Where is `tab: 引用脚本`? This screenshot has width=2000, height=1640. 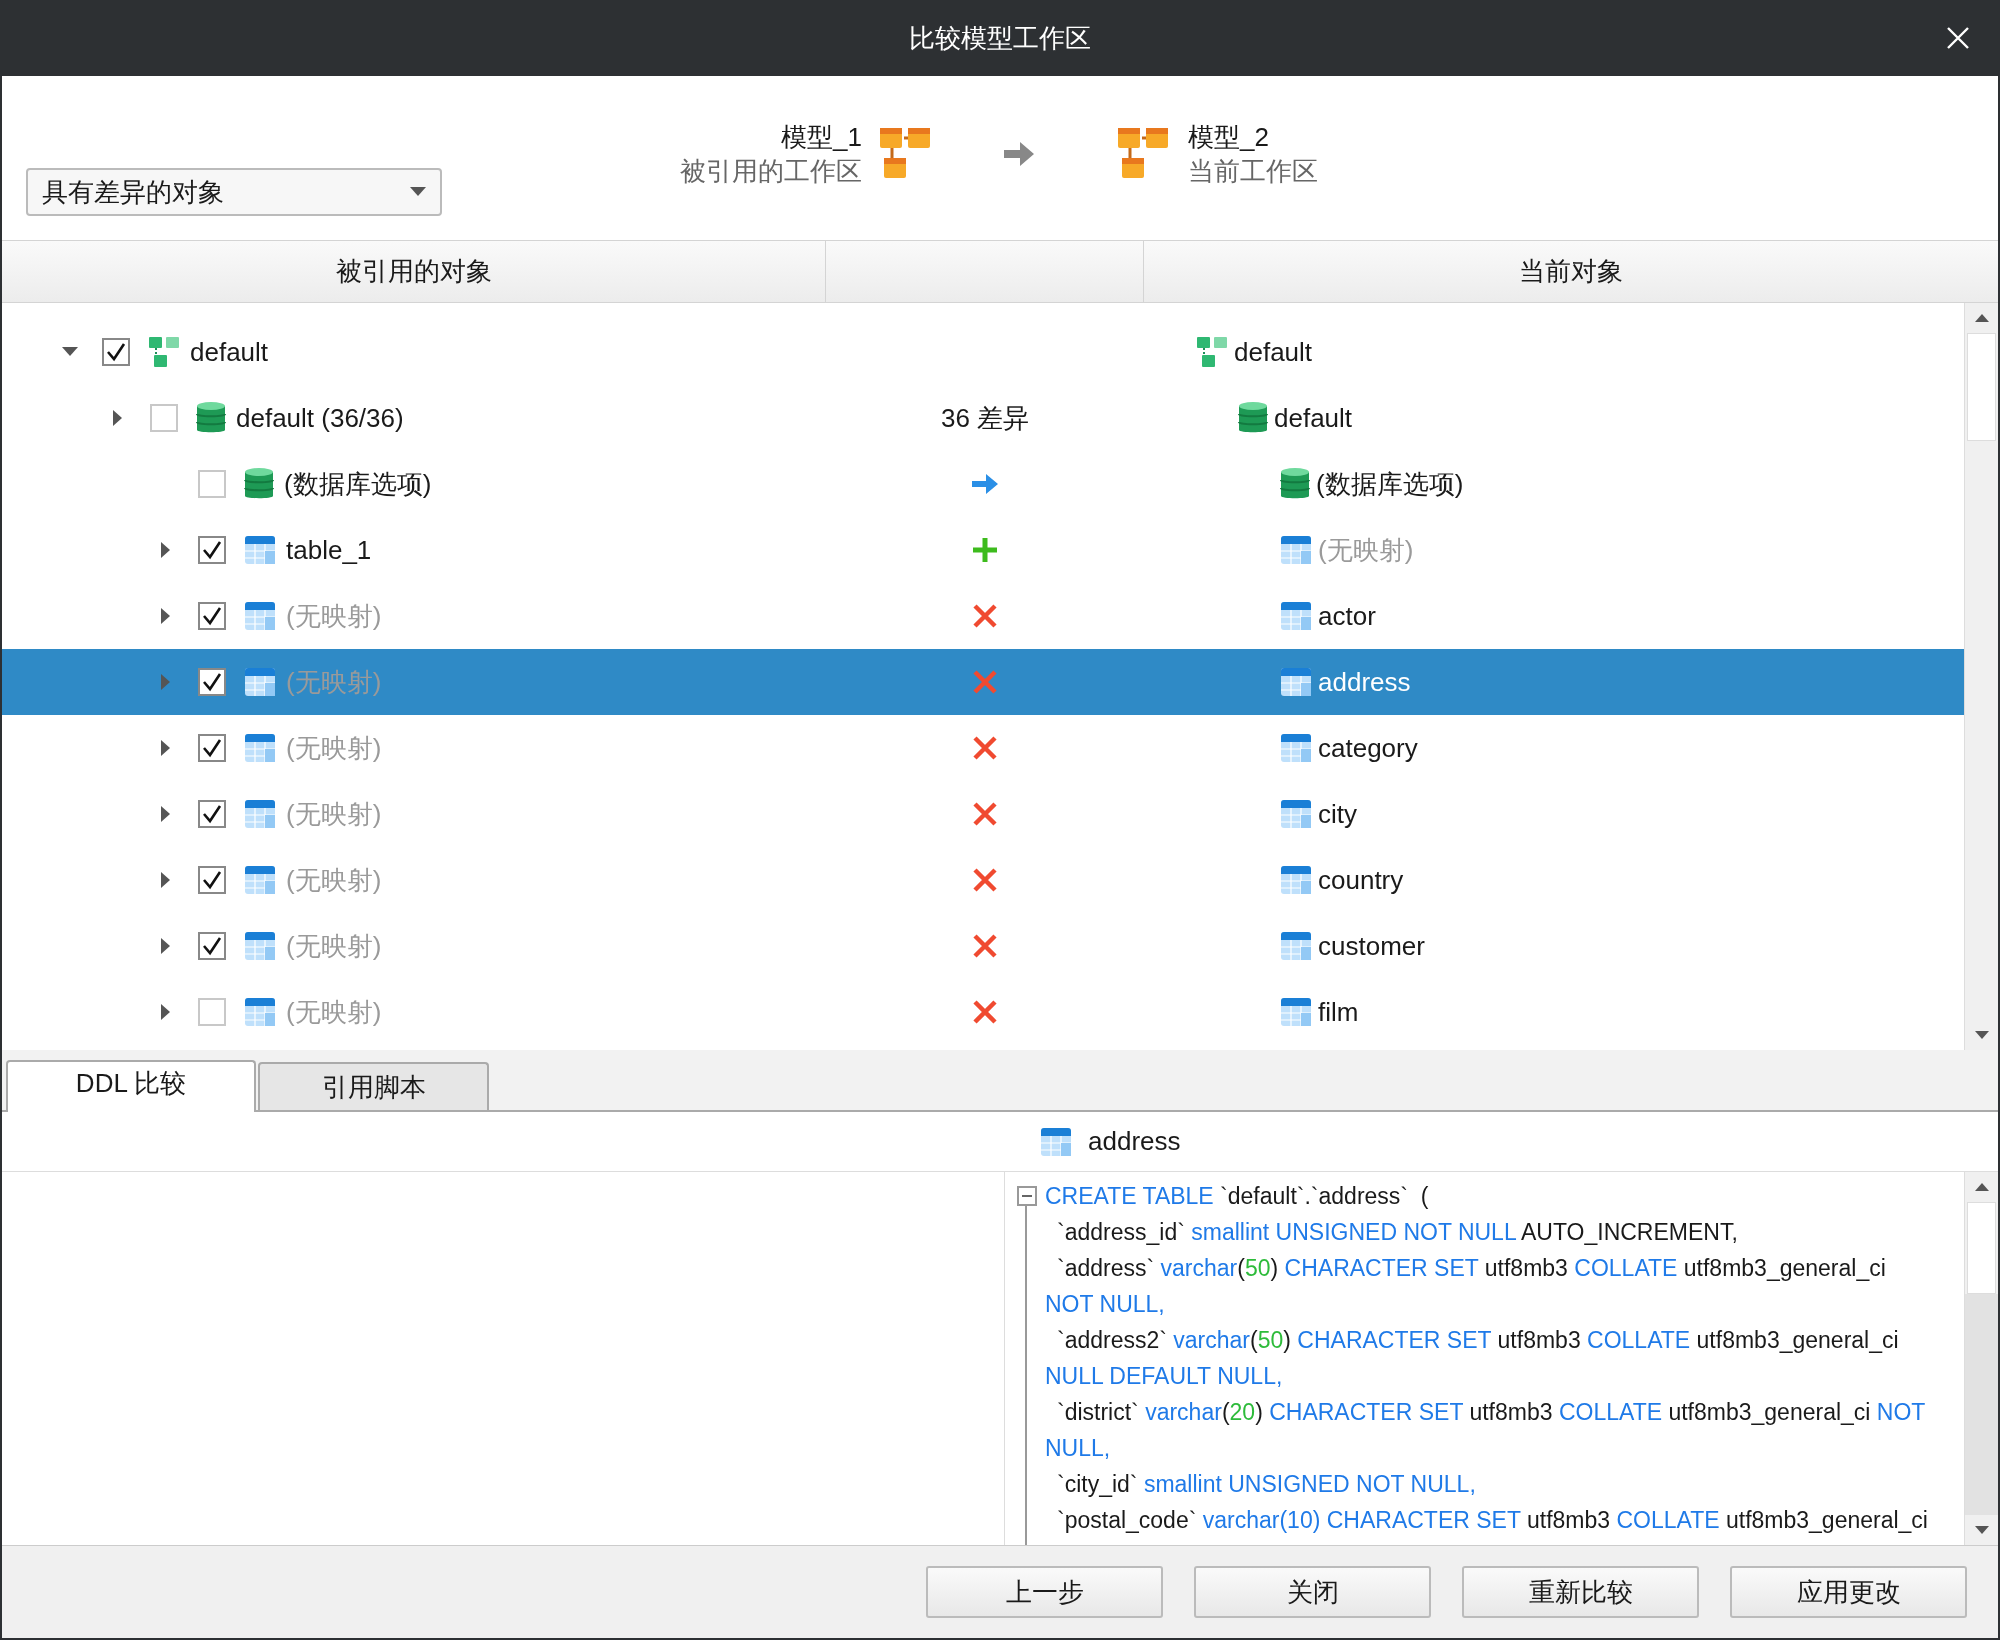 tab: 引用脚本 is located at coordinates (373, 1086).